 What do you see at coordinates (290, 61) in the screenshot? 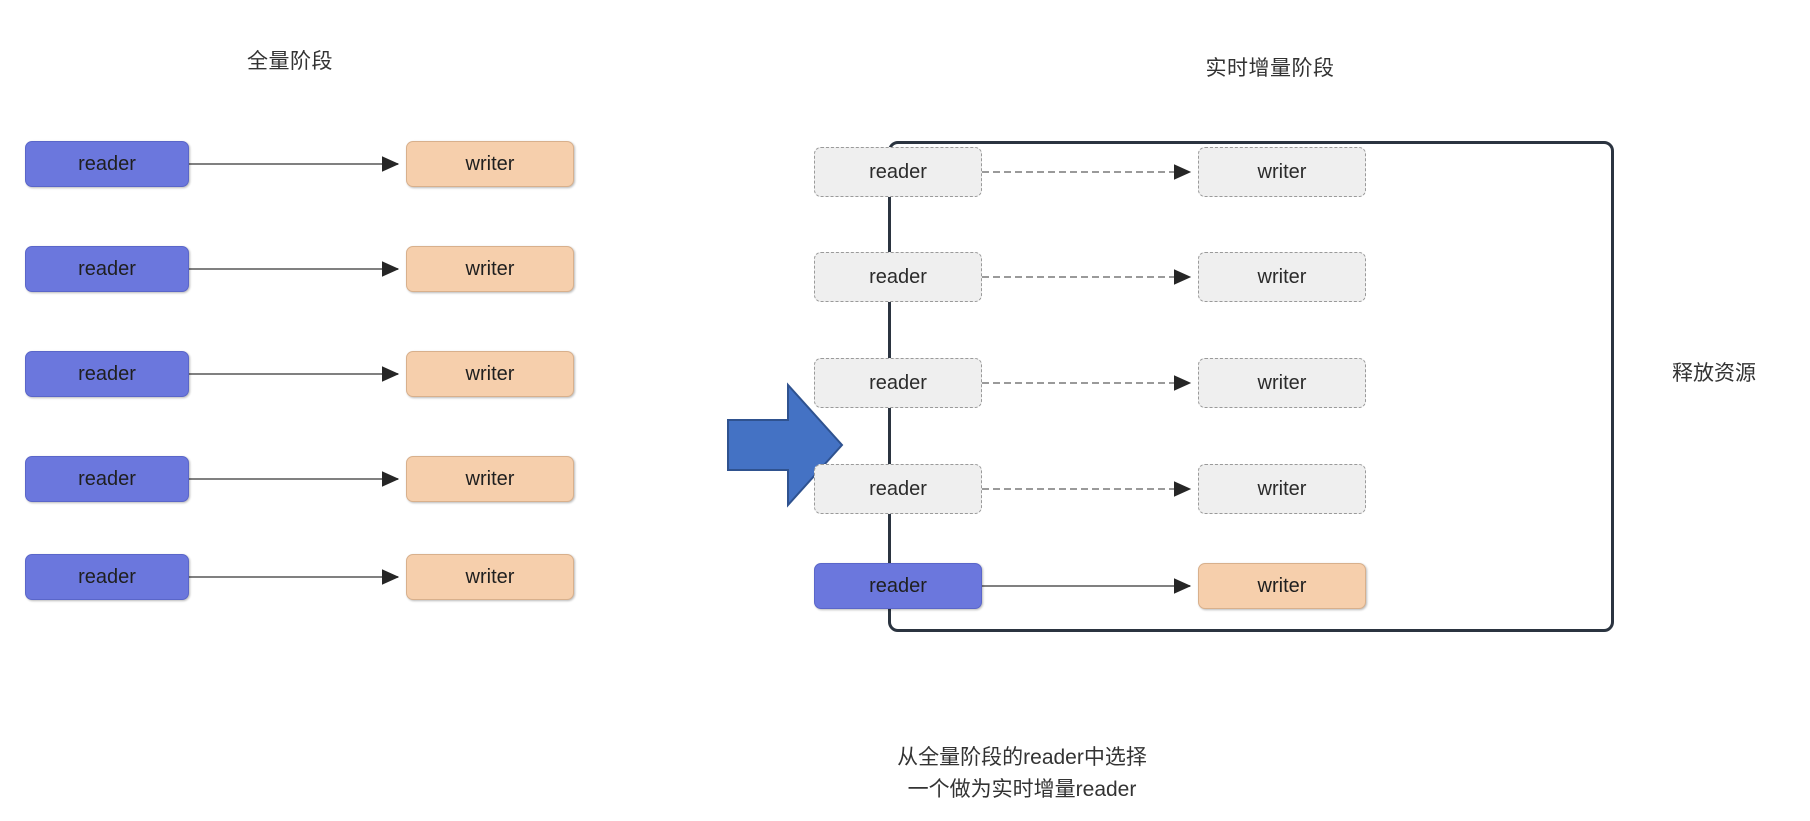
I see `full-stage-title: 全量阶段` at bounding box center [290, 61].